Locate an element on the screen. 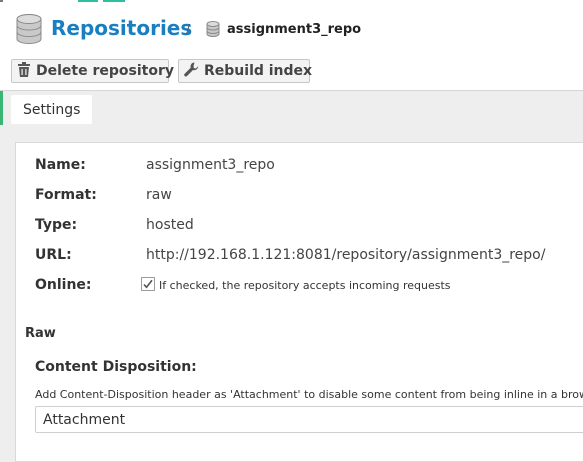 This screenshot has height=462, width=583. tab-settings: Settings is located at coordinates (52, 109).